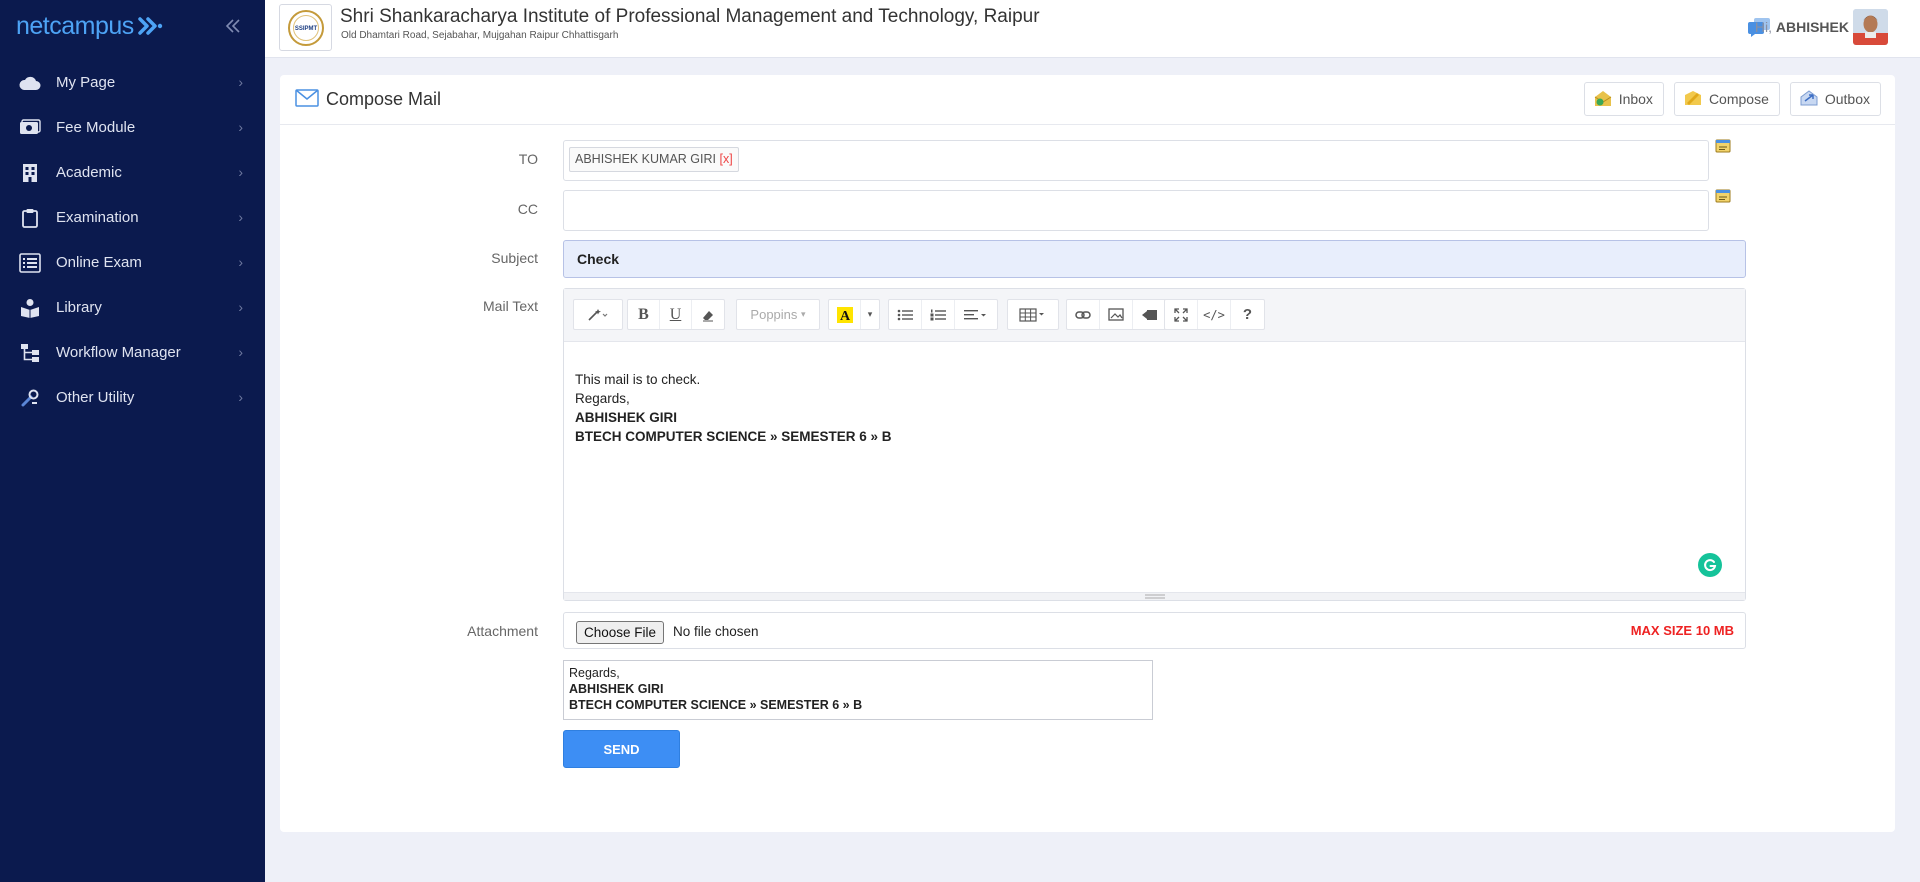  I want to click on user-greeting: Hi, ABHISHEK, so click(1802, 27).